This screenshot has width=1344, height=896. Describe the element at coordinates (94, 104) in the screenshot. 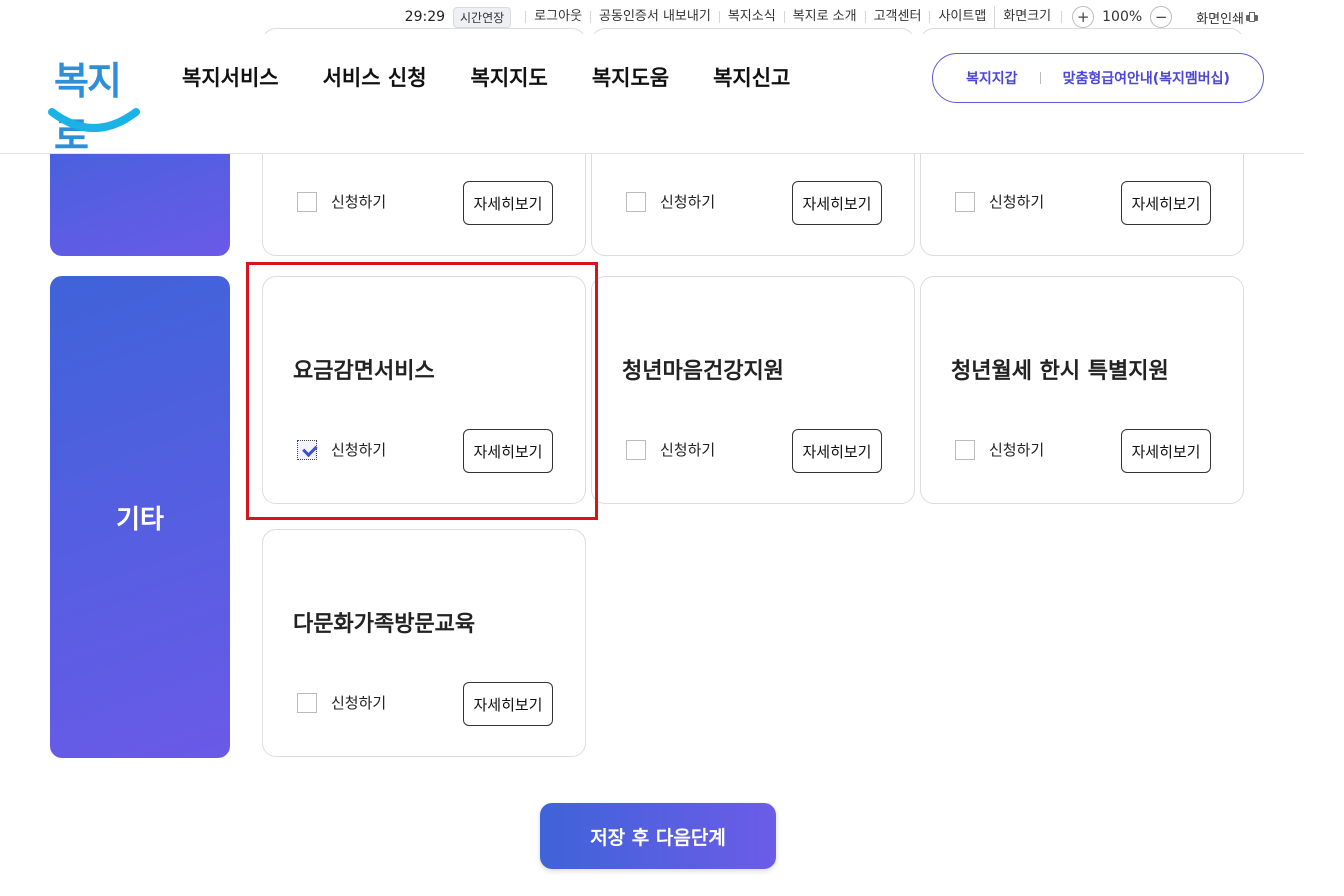

I see `logo: 복지로` at that location.